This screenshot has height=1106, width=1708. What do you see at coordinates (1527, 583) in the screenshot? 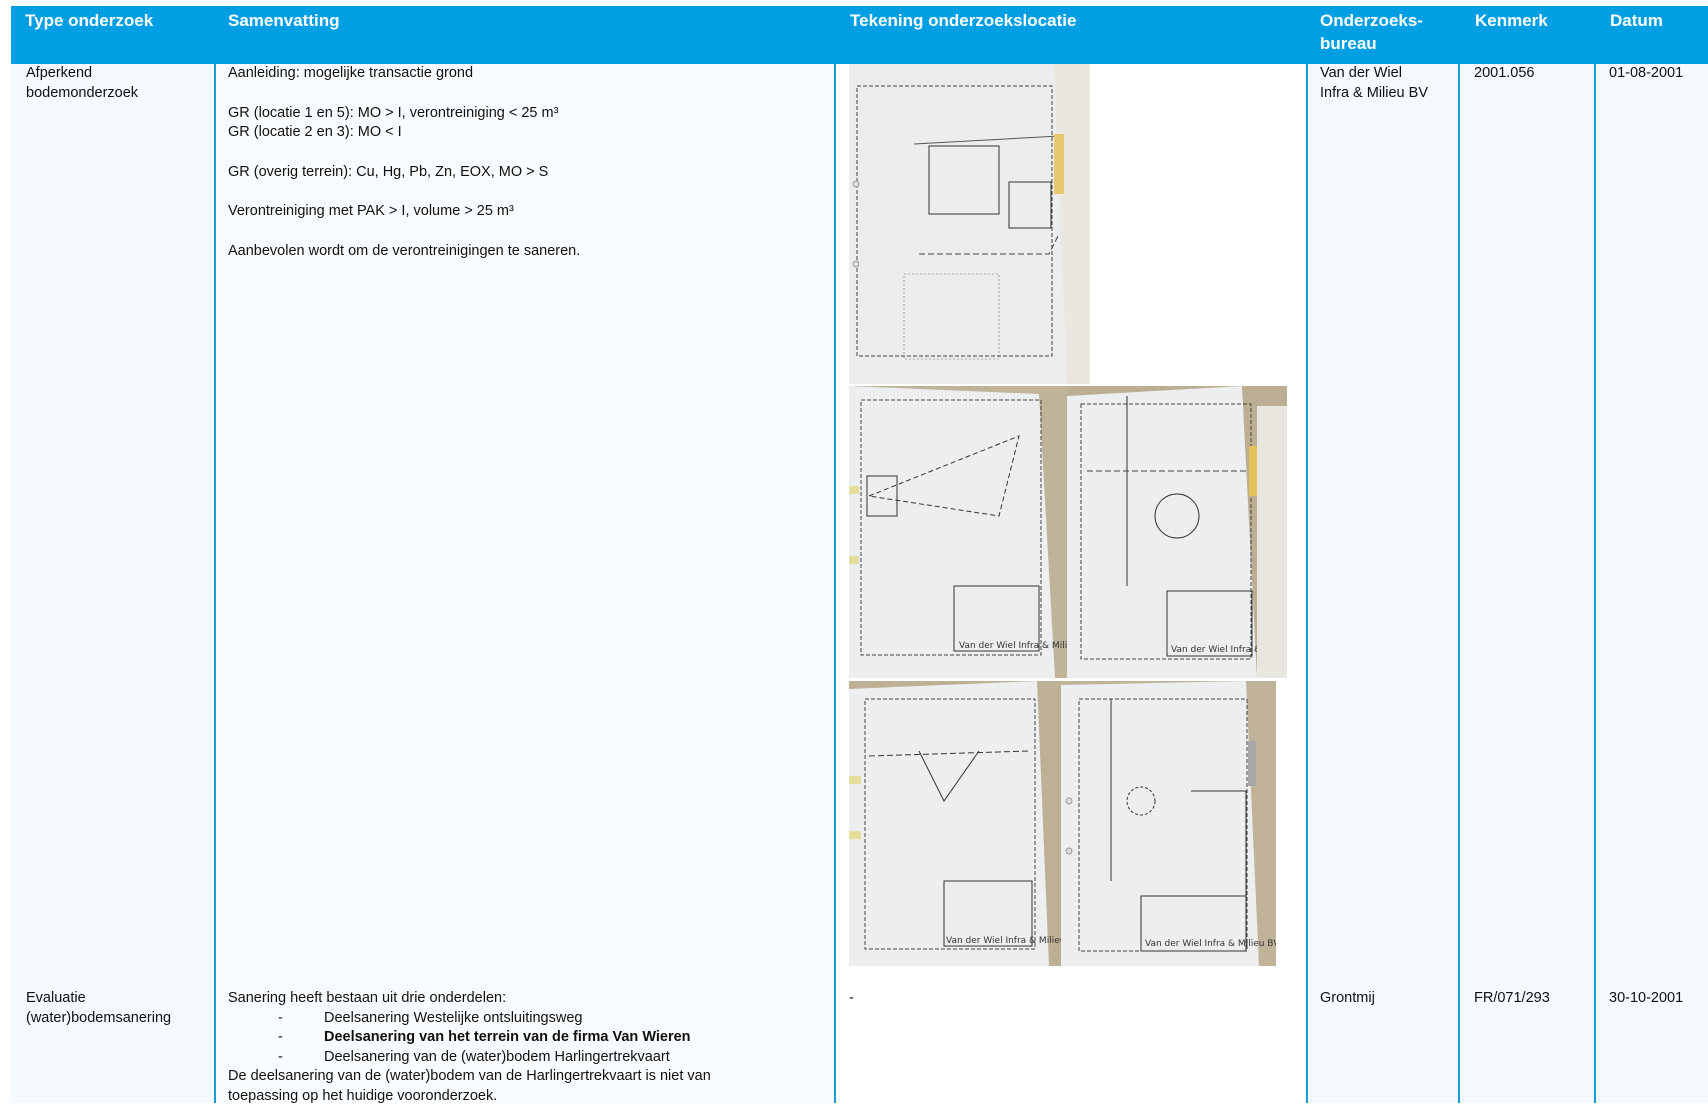
I see `kenmerk-column-bg` at bounding box center [1527, 583].